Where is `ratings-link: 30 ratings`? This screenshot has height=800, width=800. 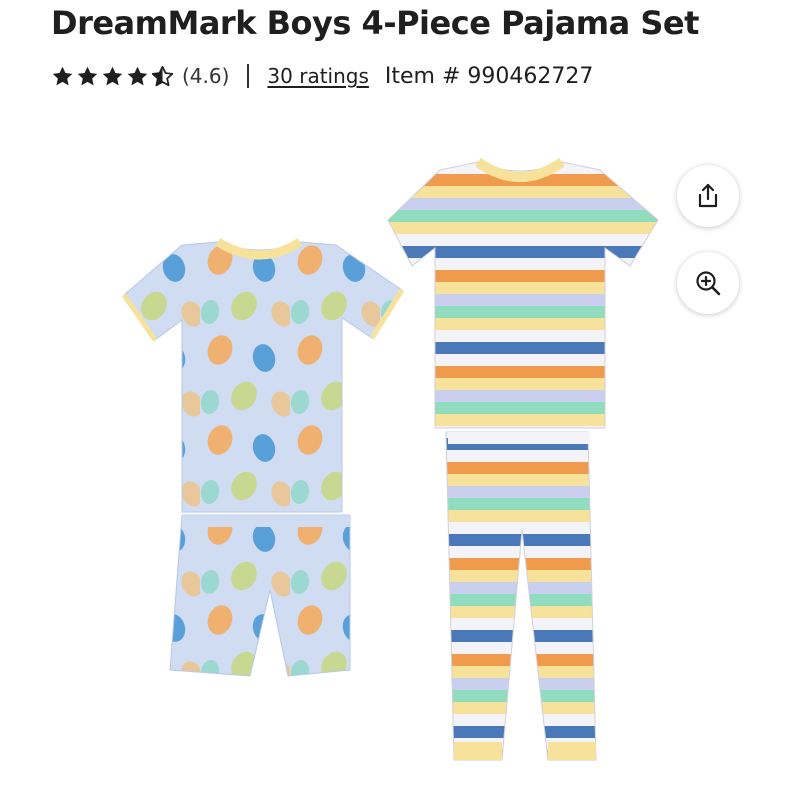
ratings-link: 30 ratings is located at coordinates (317, 76).